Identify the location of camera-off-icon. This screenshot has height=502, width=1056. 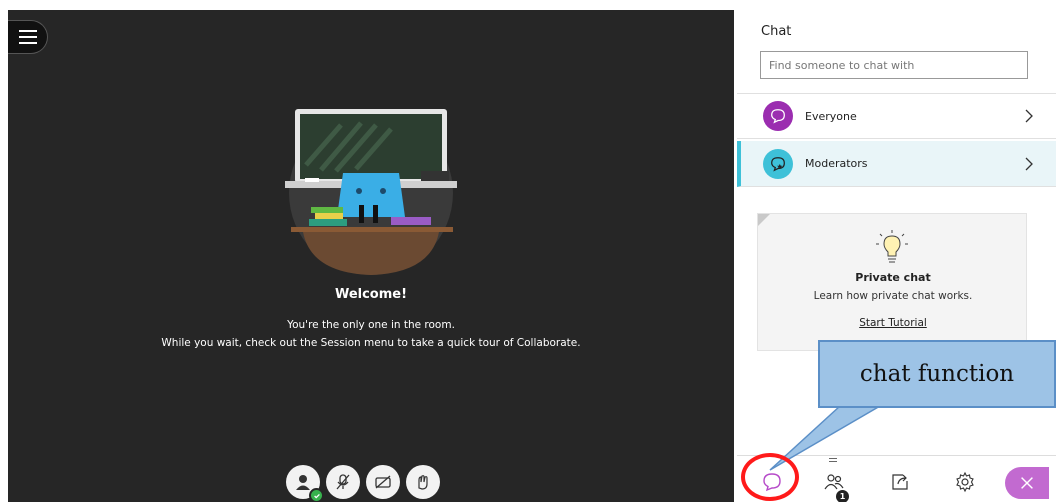
(383, 482).